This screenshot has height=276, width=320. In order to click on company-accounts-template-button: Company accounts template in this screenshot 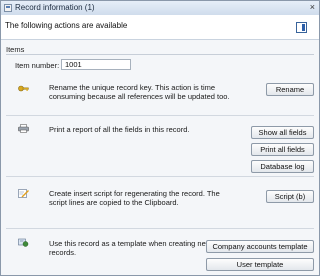, I will do `click(260, 246)`.